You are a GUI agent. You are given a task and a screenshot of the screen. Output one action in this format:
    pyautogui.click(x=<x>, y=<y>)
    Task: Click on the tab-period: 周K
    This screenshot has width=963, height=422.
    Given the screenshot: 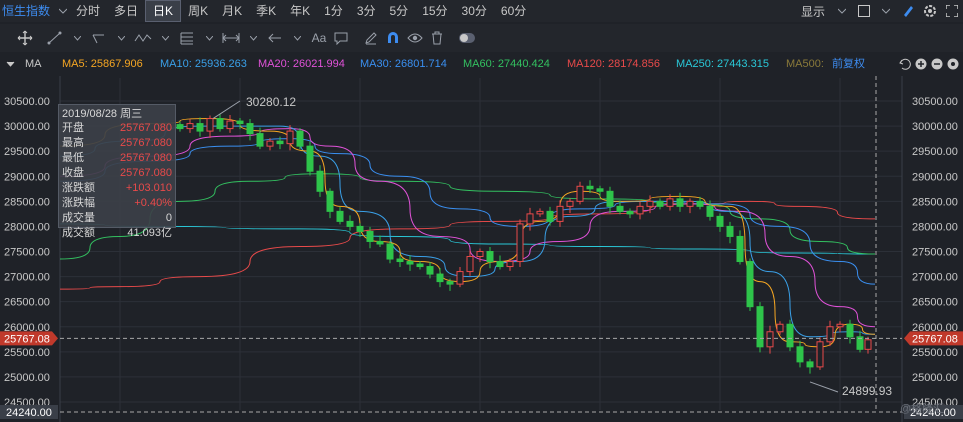 What is the action you would take?
    pyautogui.click(x=198, y=11)
    